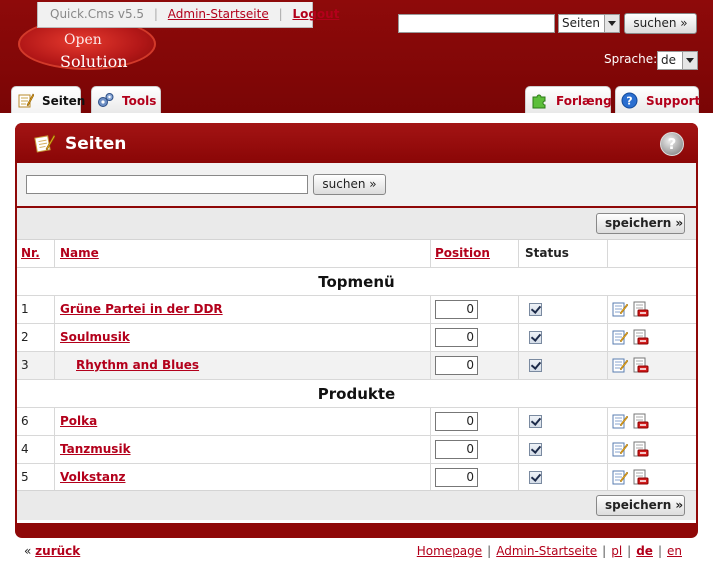 Image resolution: width=713 pixels, height=569 pixels. Describe the element at coordinates (36, 449) in the screenshot. I see `row-nr: 4` at that location.